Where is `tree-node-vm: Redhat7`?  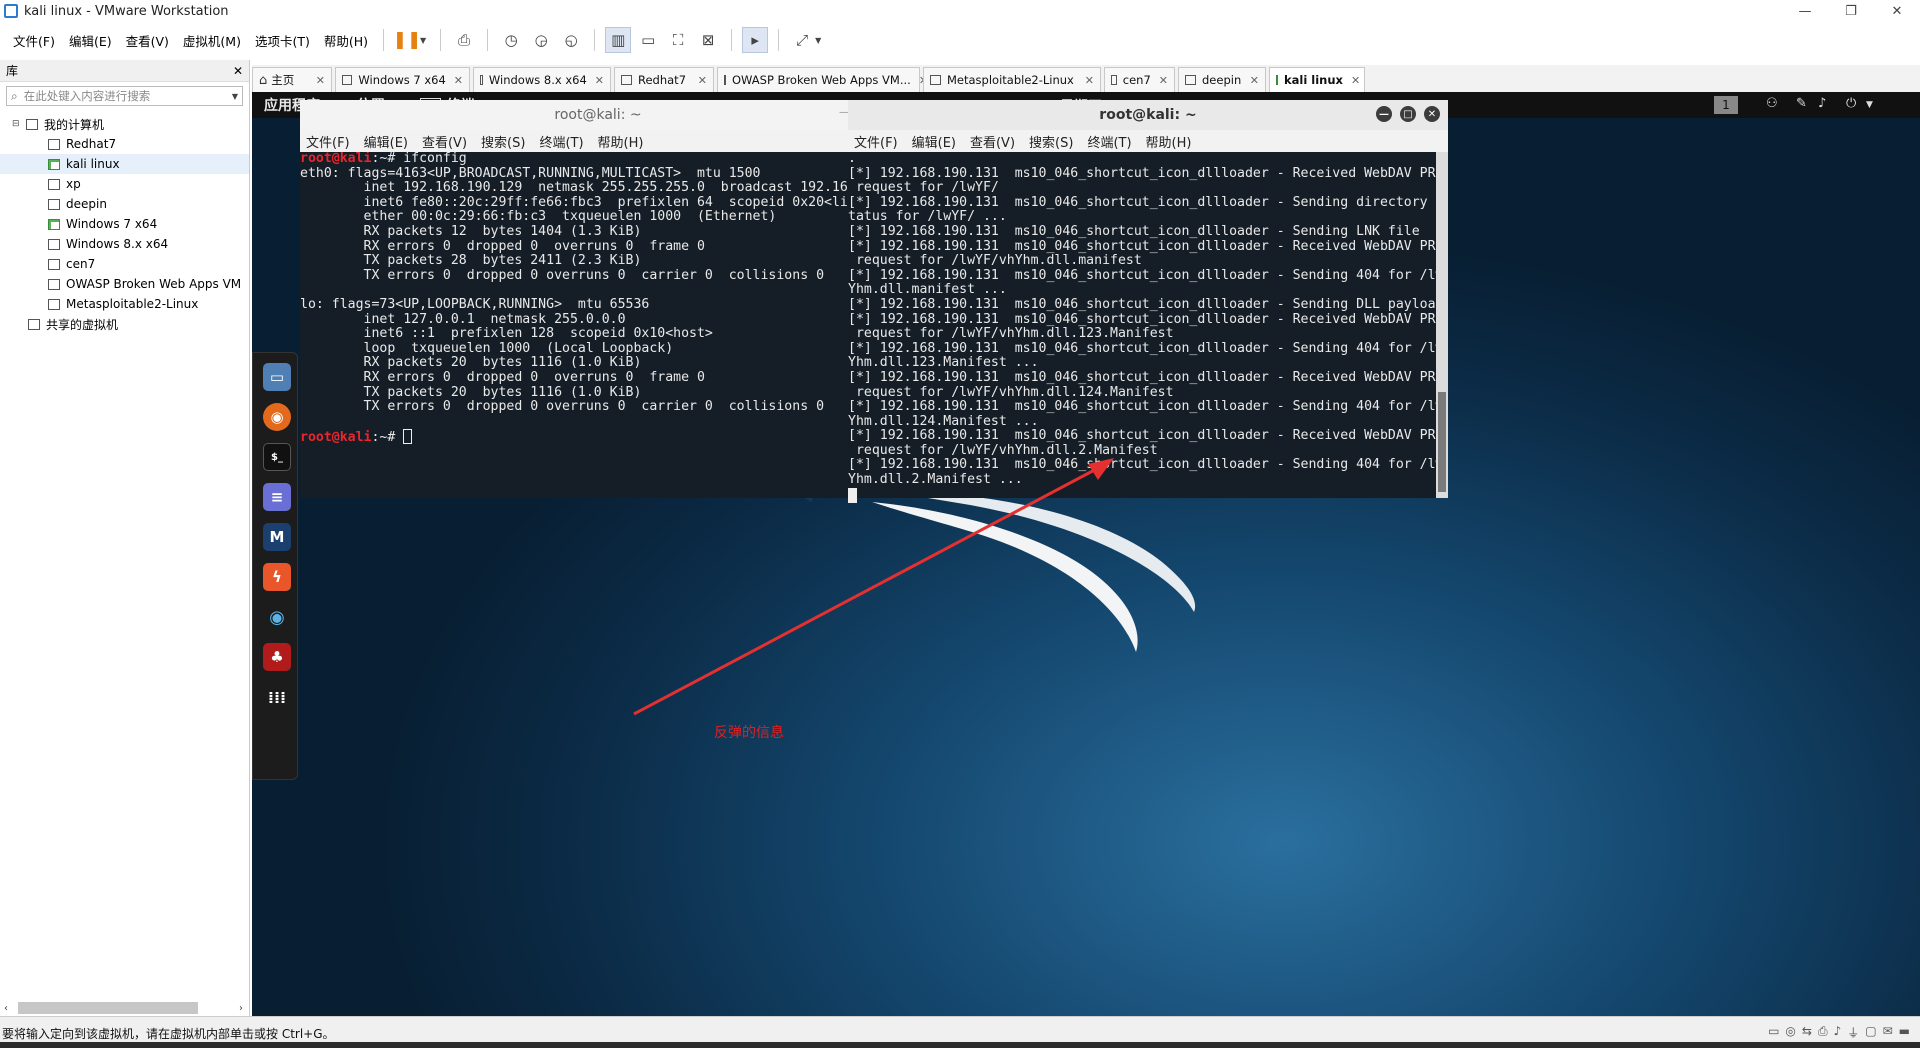
tree-node-vm: Redhat7 is located at coordinates (124, 144).